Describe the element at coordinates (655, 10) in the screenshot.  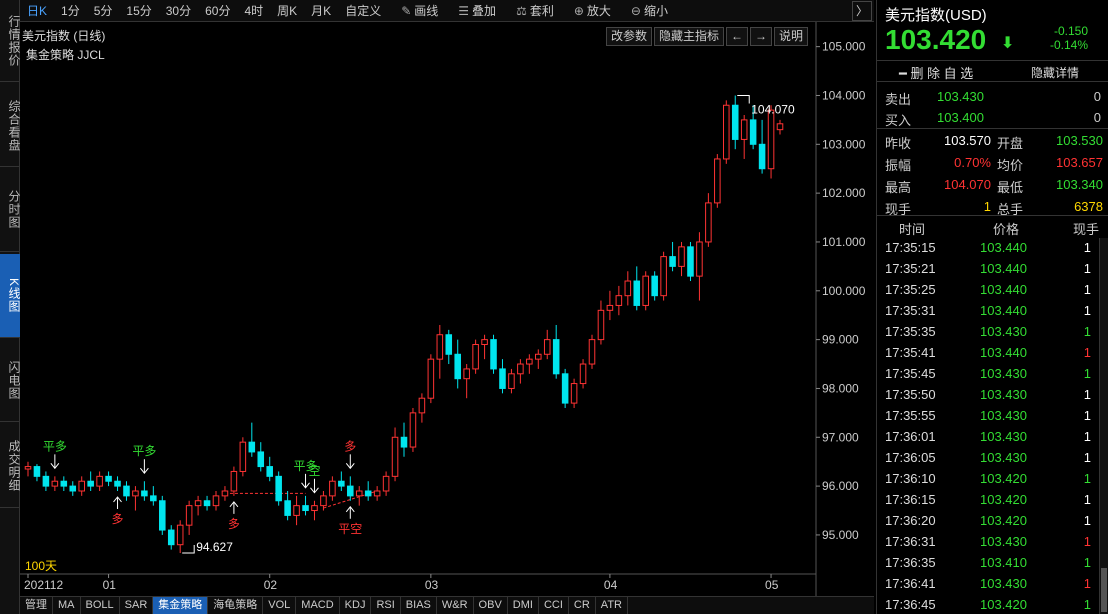
I see `tool-label: 缩小` at that location.